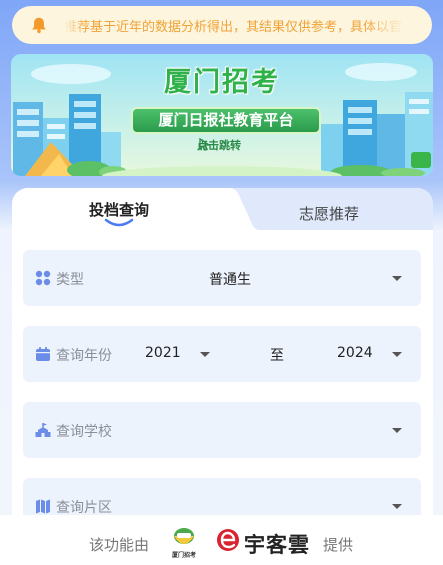  What do you see at coordinates (277, 356) in the screenshot?
I see `year-separator: 至` at bounding box center [277, 356].